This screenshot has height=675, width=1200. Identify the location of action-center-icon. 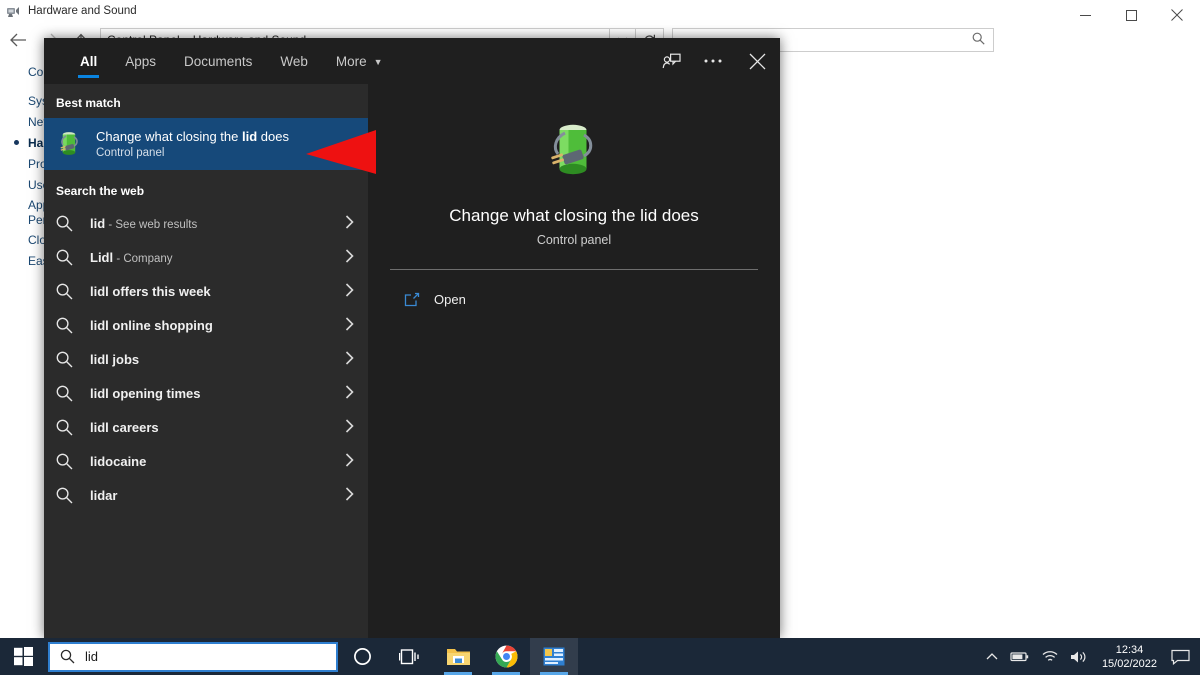
(1180, 656).